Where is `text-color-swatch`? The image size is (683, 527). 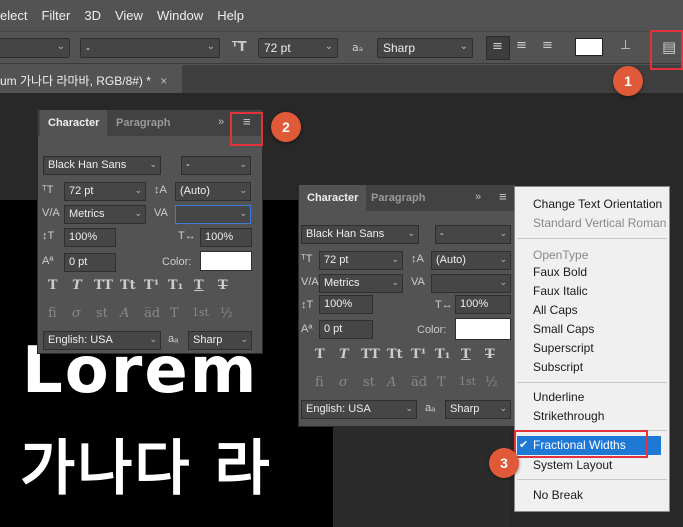 text-color-swatch is located at coordinates (589, 47).